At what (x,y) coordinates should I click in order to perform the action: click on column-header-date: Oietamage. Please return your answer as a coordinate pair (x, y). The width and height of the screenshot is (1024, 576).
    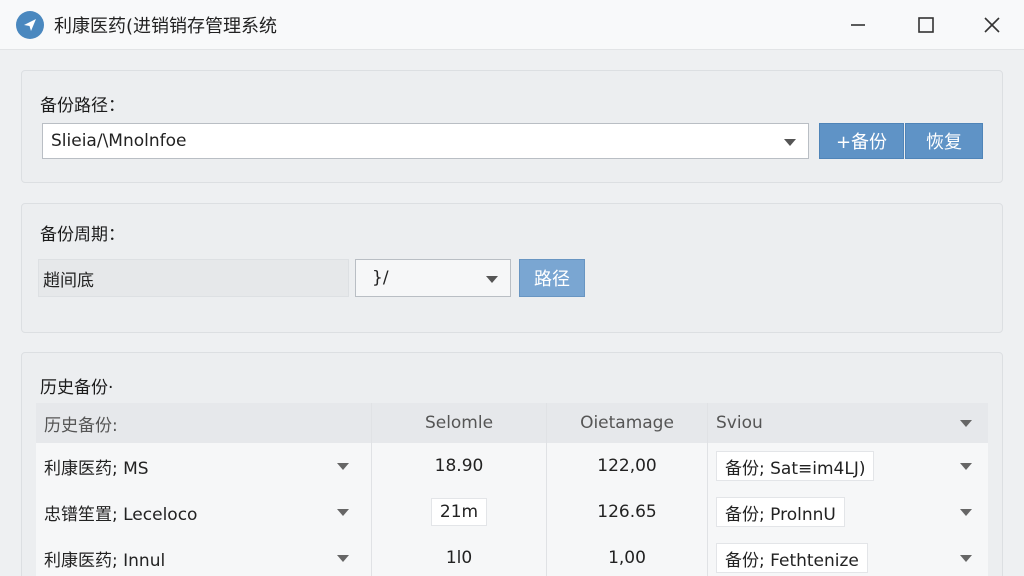
    Looking at the image, I should click on (626, 423).